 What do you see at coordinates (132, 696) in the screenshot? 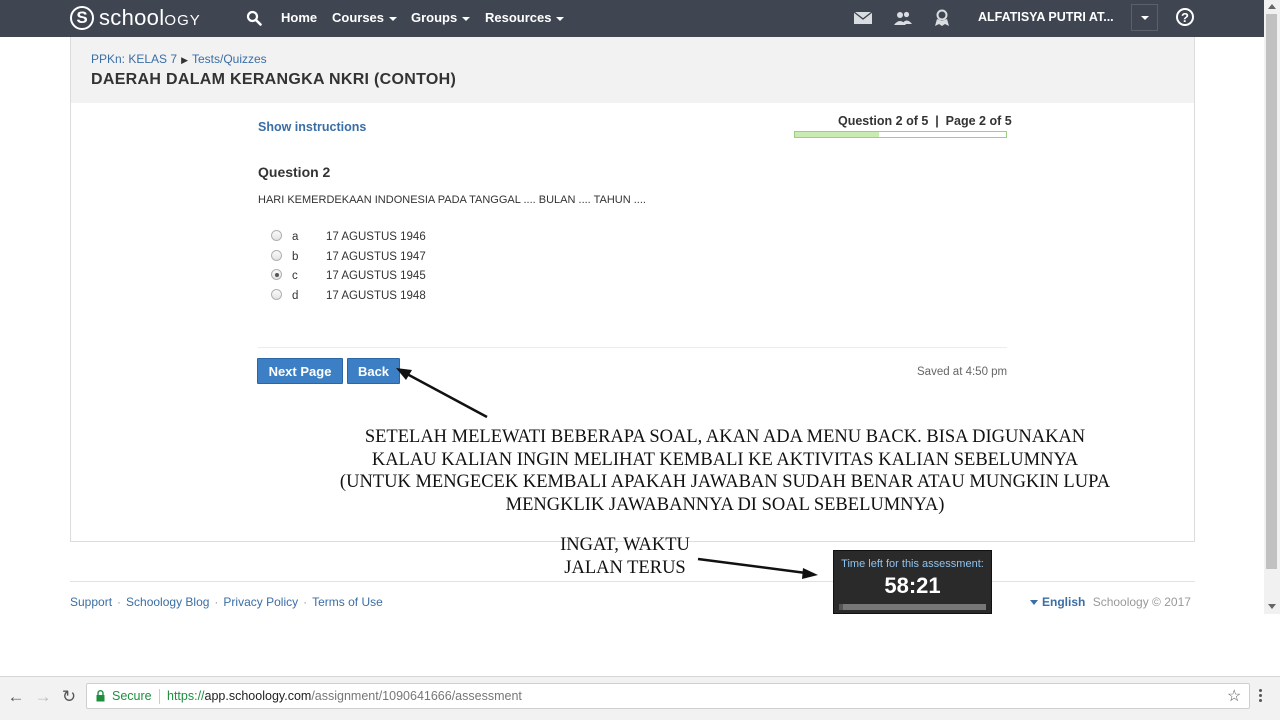
I see `secure-label: Secure` at bounding box center [132, 696].